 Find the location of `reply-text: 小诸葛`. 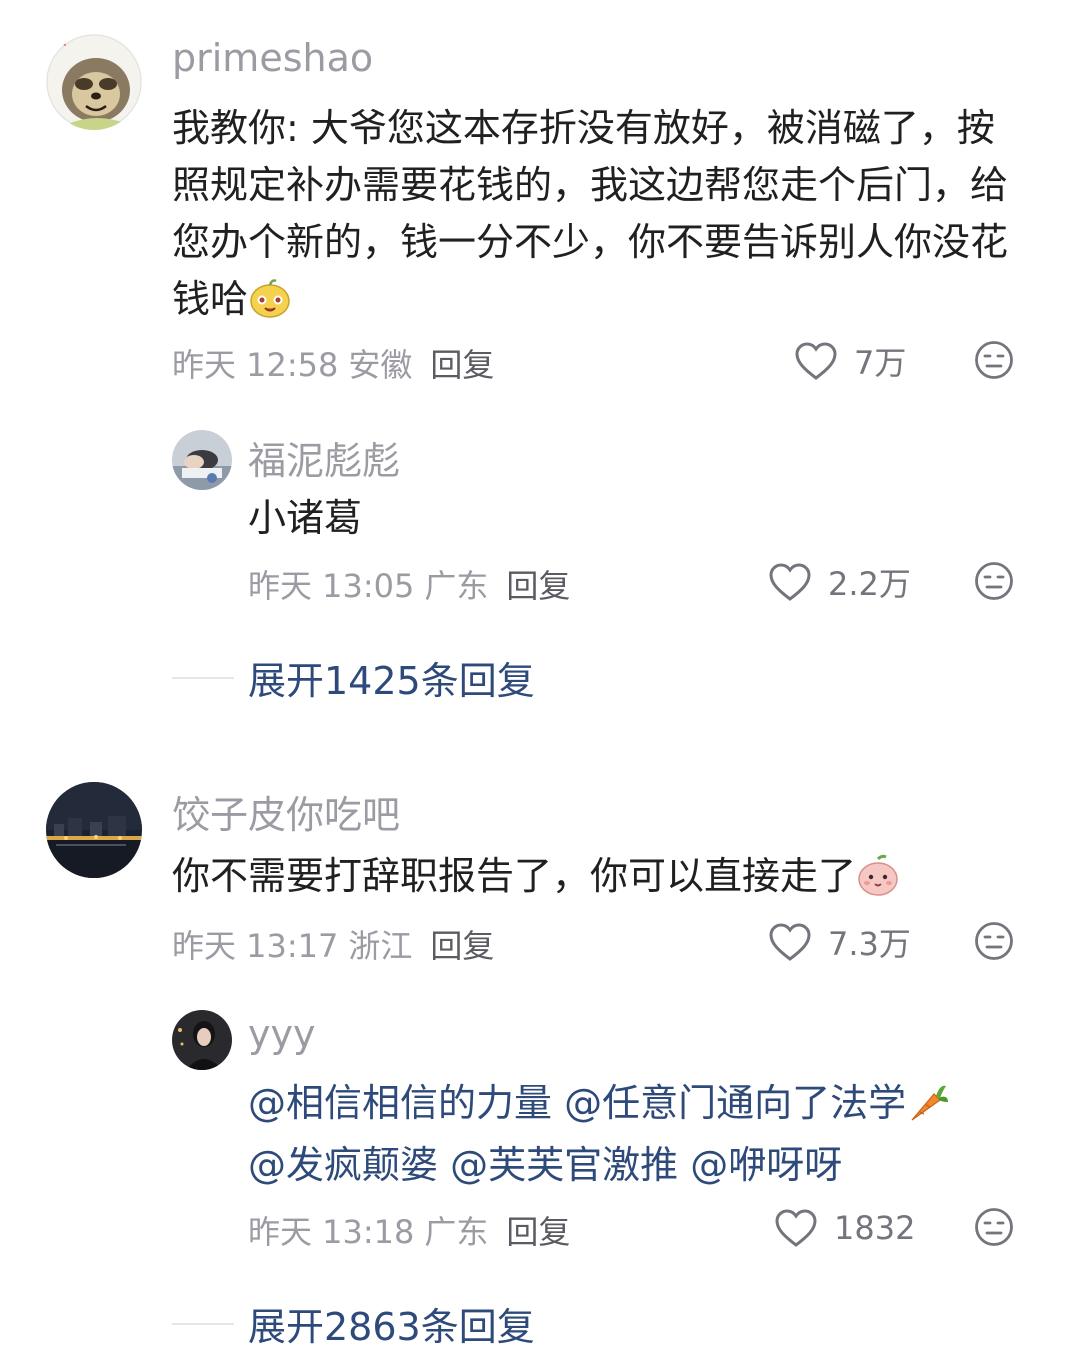

reply-text: 小诸葛 is located at coordinates (305, 518).